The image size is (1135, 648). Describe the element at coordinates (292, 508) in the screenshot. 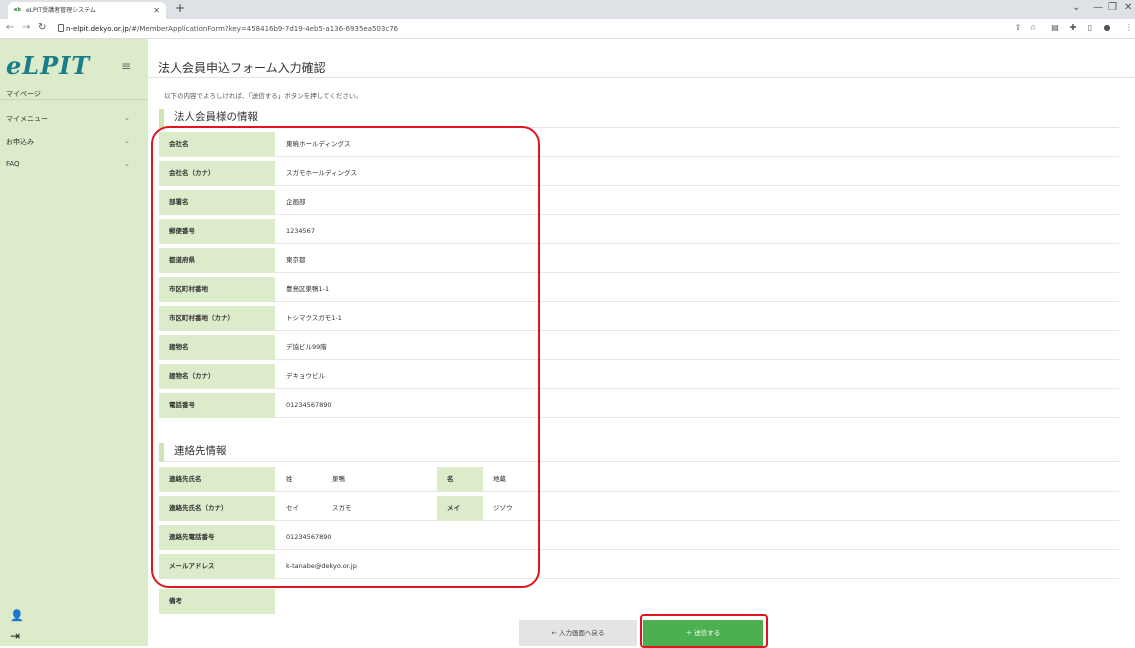

I see `sei-kana-label: セイ` at that location.